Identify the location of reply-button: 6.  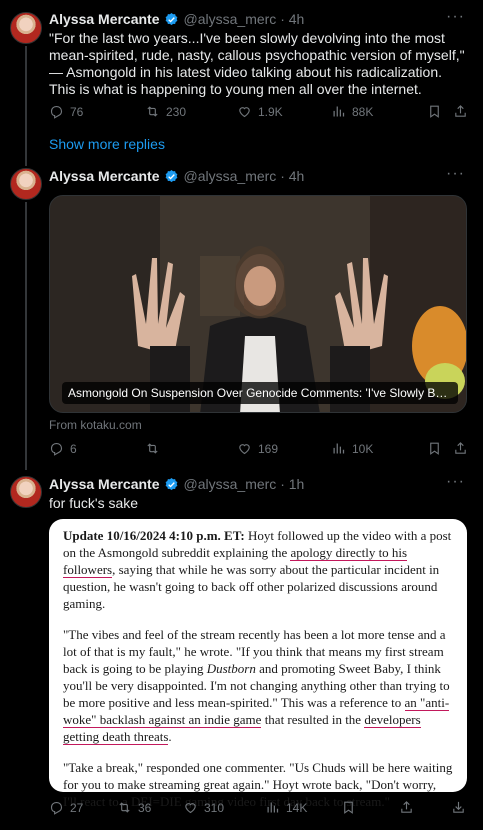
(63, 448).